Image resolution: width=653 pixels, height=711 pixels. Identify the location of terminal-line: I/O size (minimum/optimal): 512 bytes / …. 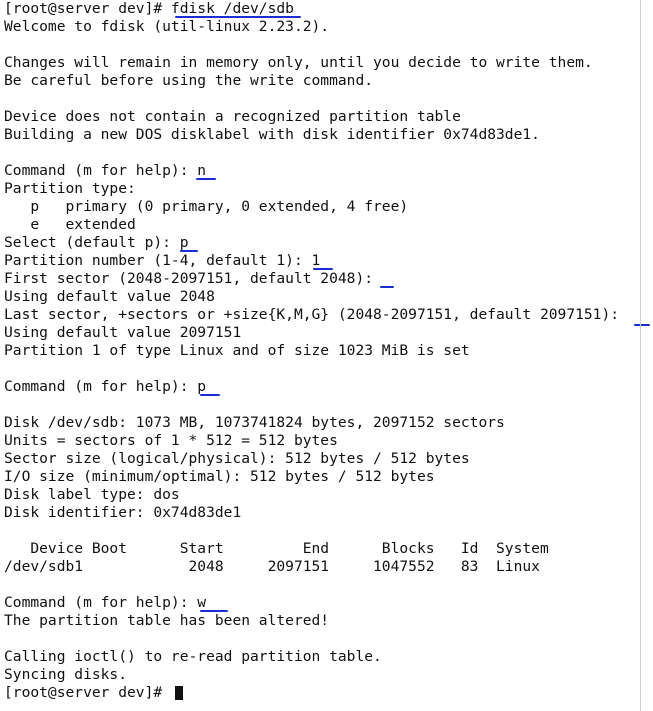
(219, 476).